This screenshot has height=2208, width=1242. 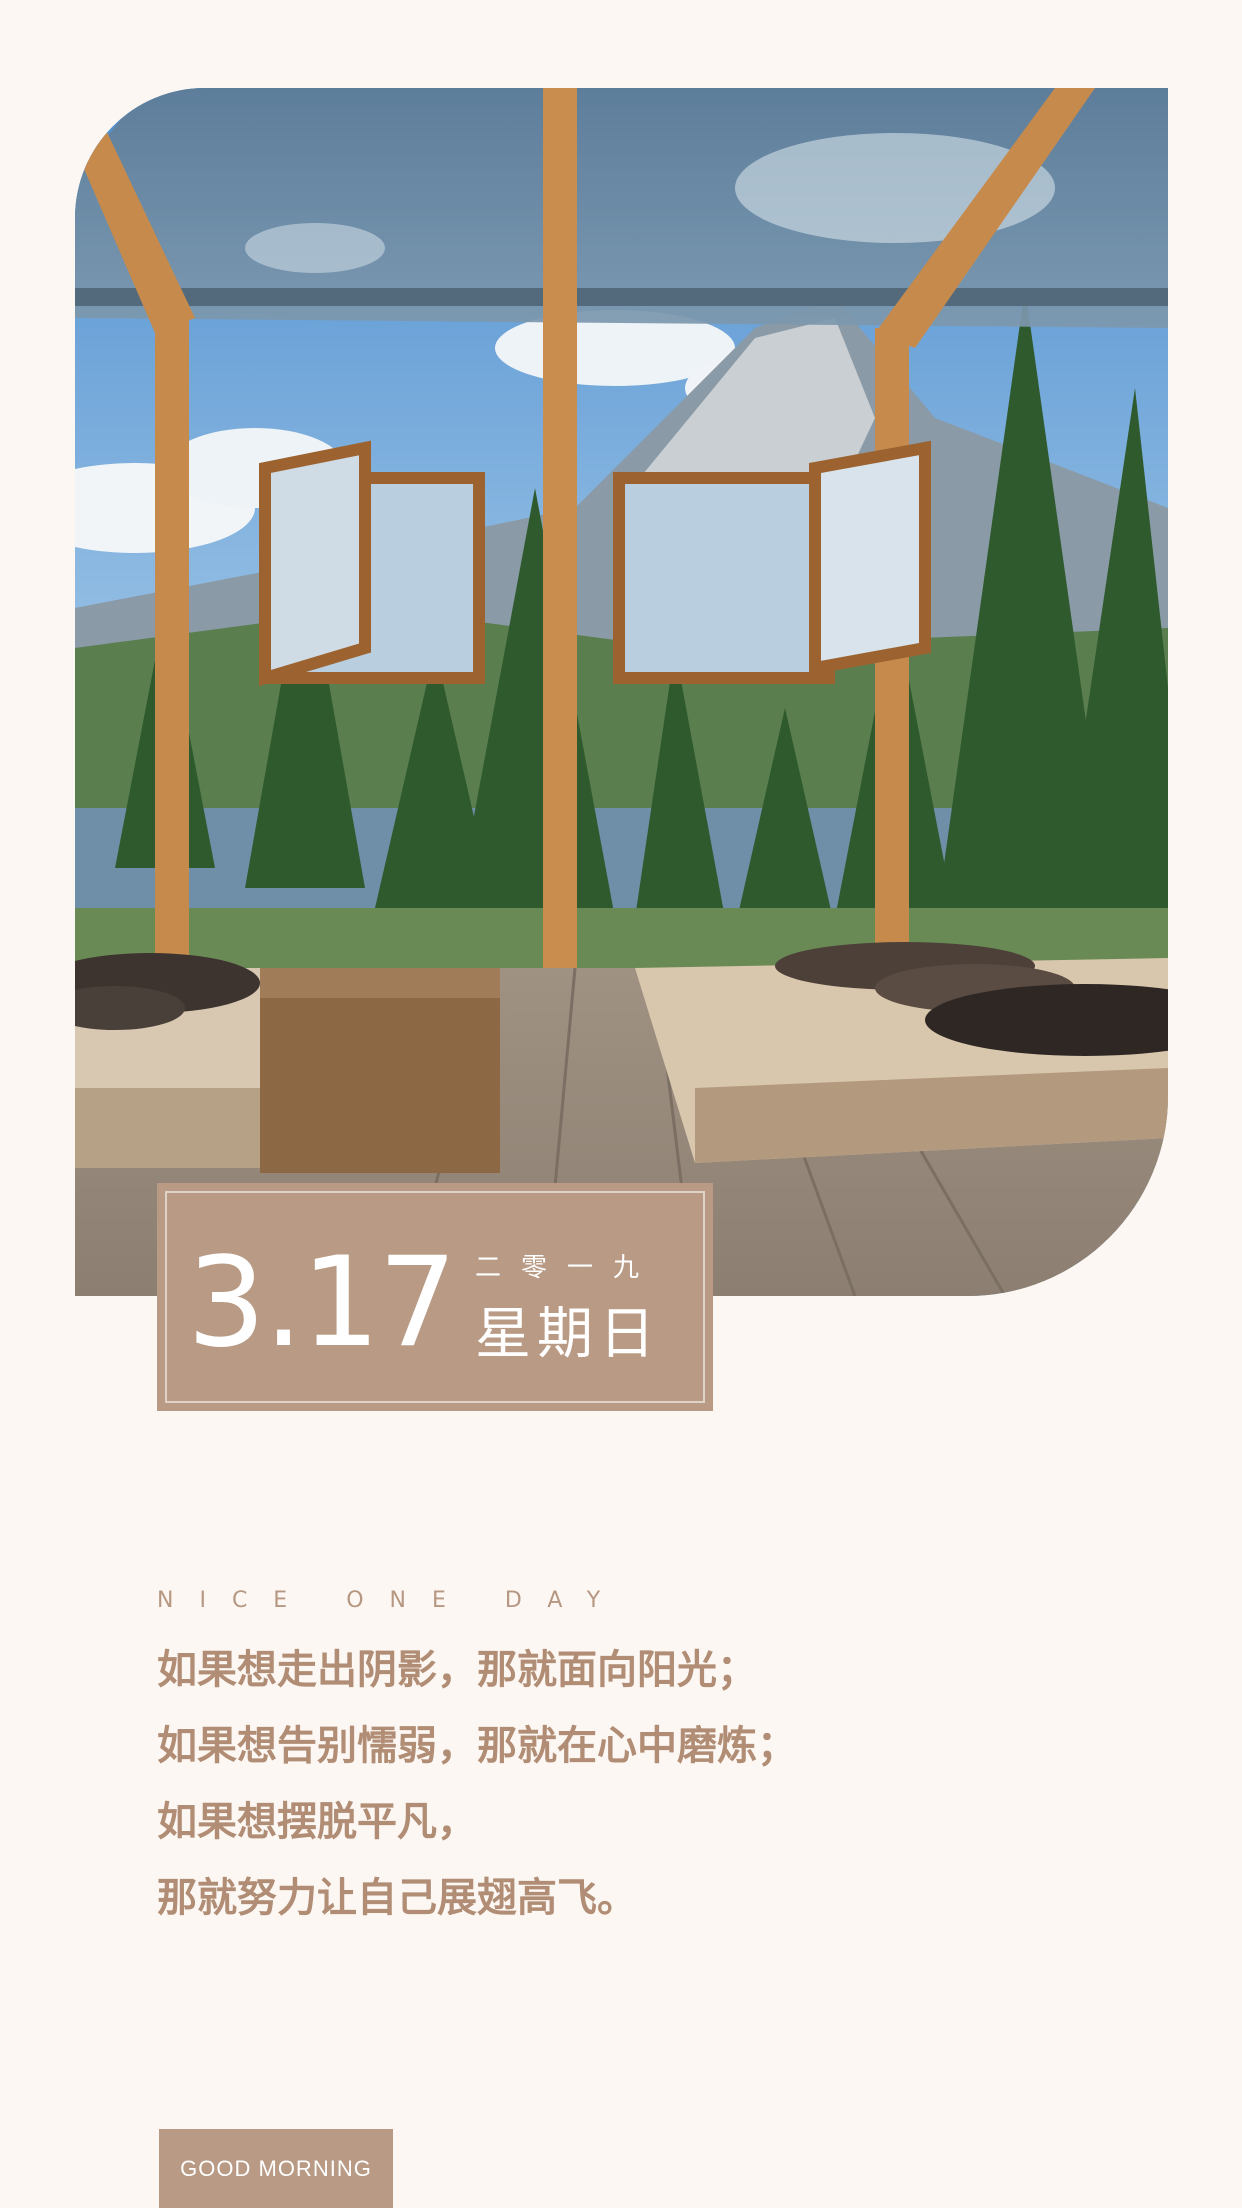 I want to click on date-card: 3.17 二零一九 星期日, so click(x=435, y=1297).